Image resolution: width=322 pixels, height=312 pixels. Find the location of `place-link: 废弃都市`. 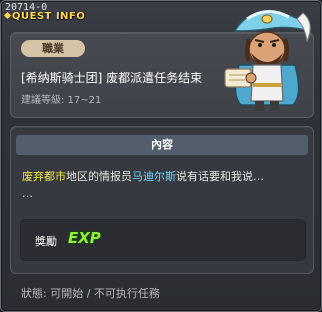

place-link: 废弃都市 is located at coordinates (44, 176).